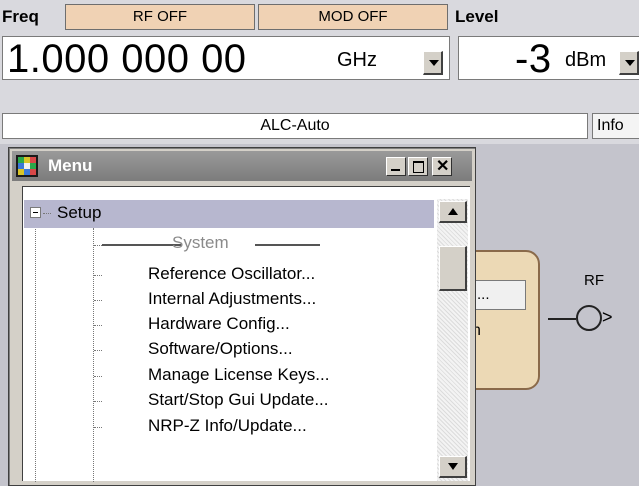  Describe the element at coordinates (615, 126) in the screenshot. I see `info-button: Info` at that location.